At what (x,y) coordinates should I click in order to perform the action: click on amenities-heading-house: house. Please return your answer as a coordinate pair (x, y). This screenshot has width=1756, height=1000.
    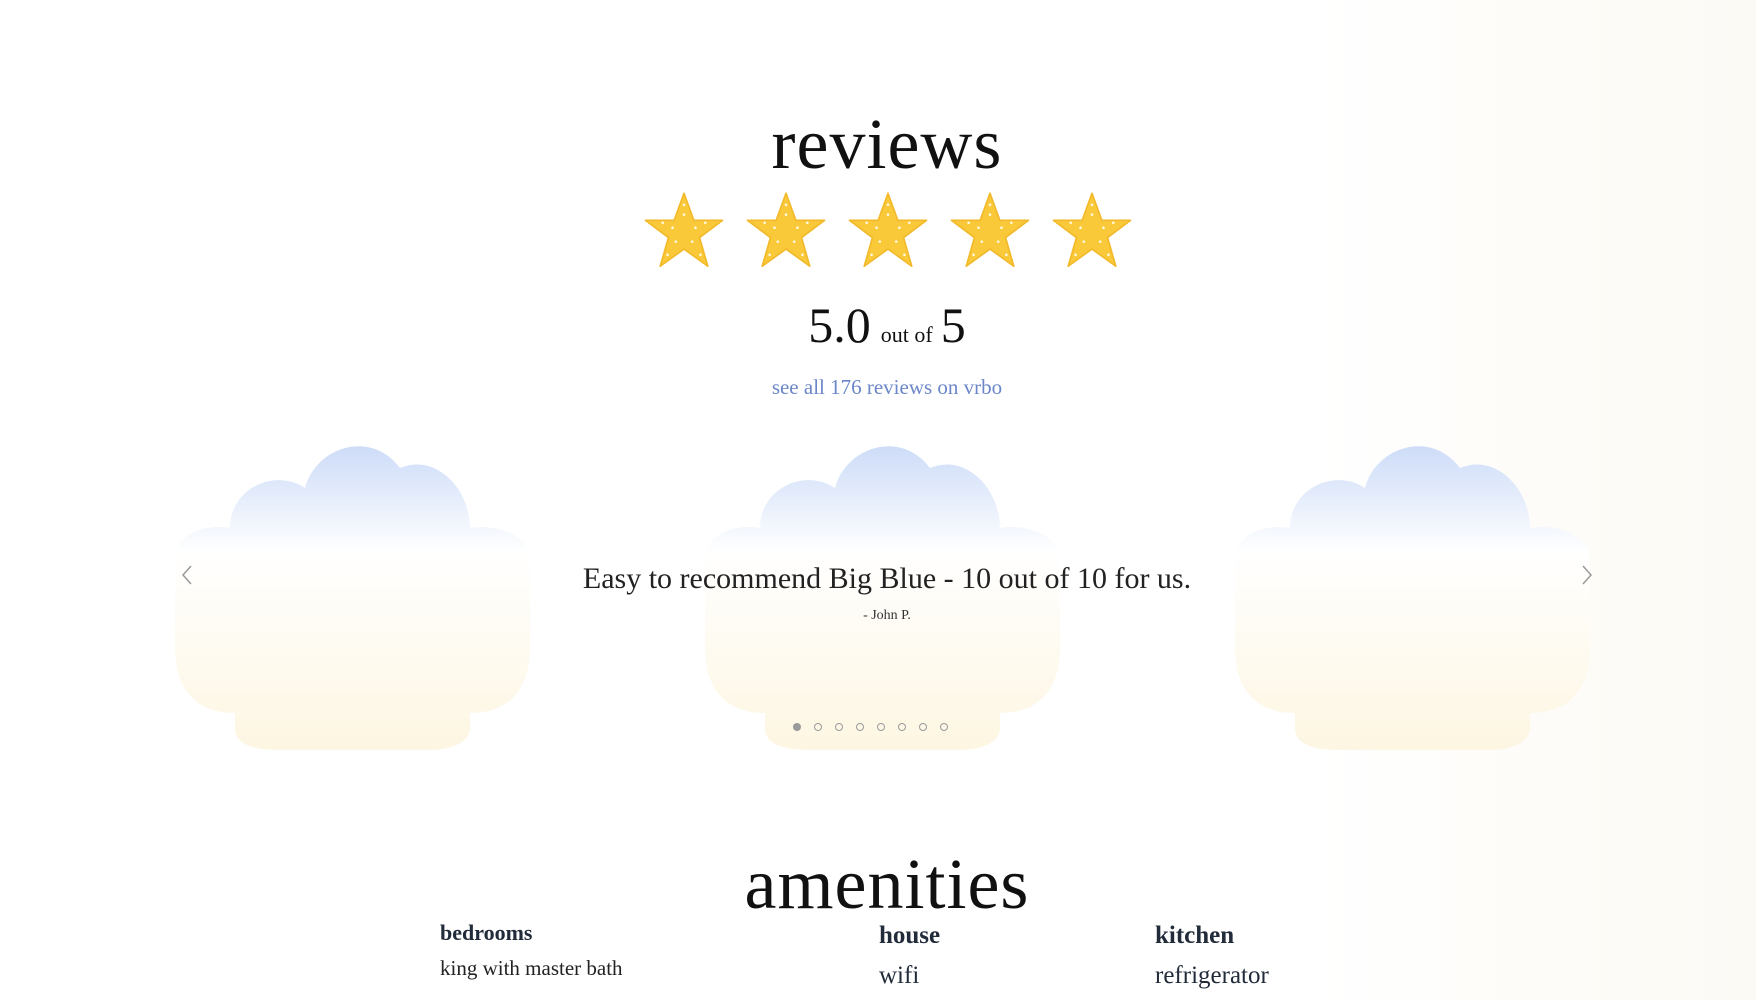
    Looking at the image, I should click on (910, 935).